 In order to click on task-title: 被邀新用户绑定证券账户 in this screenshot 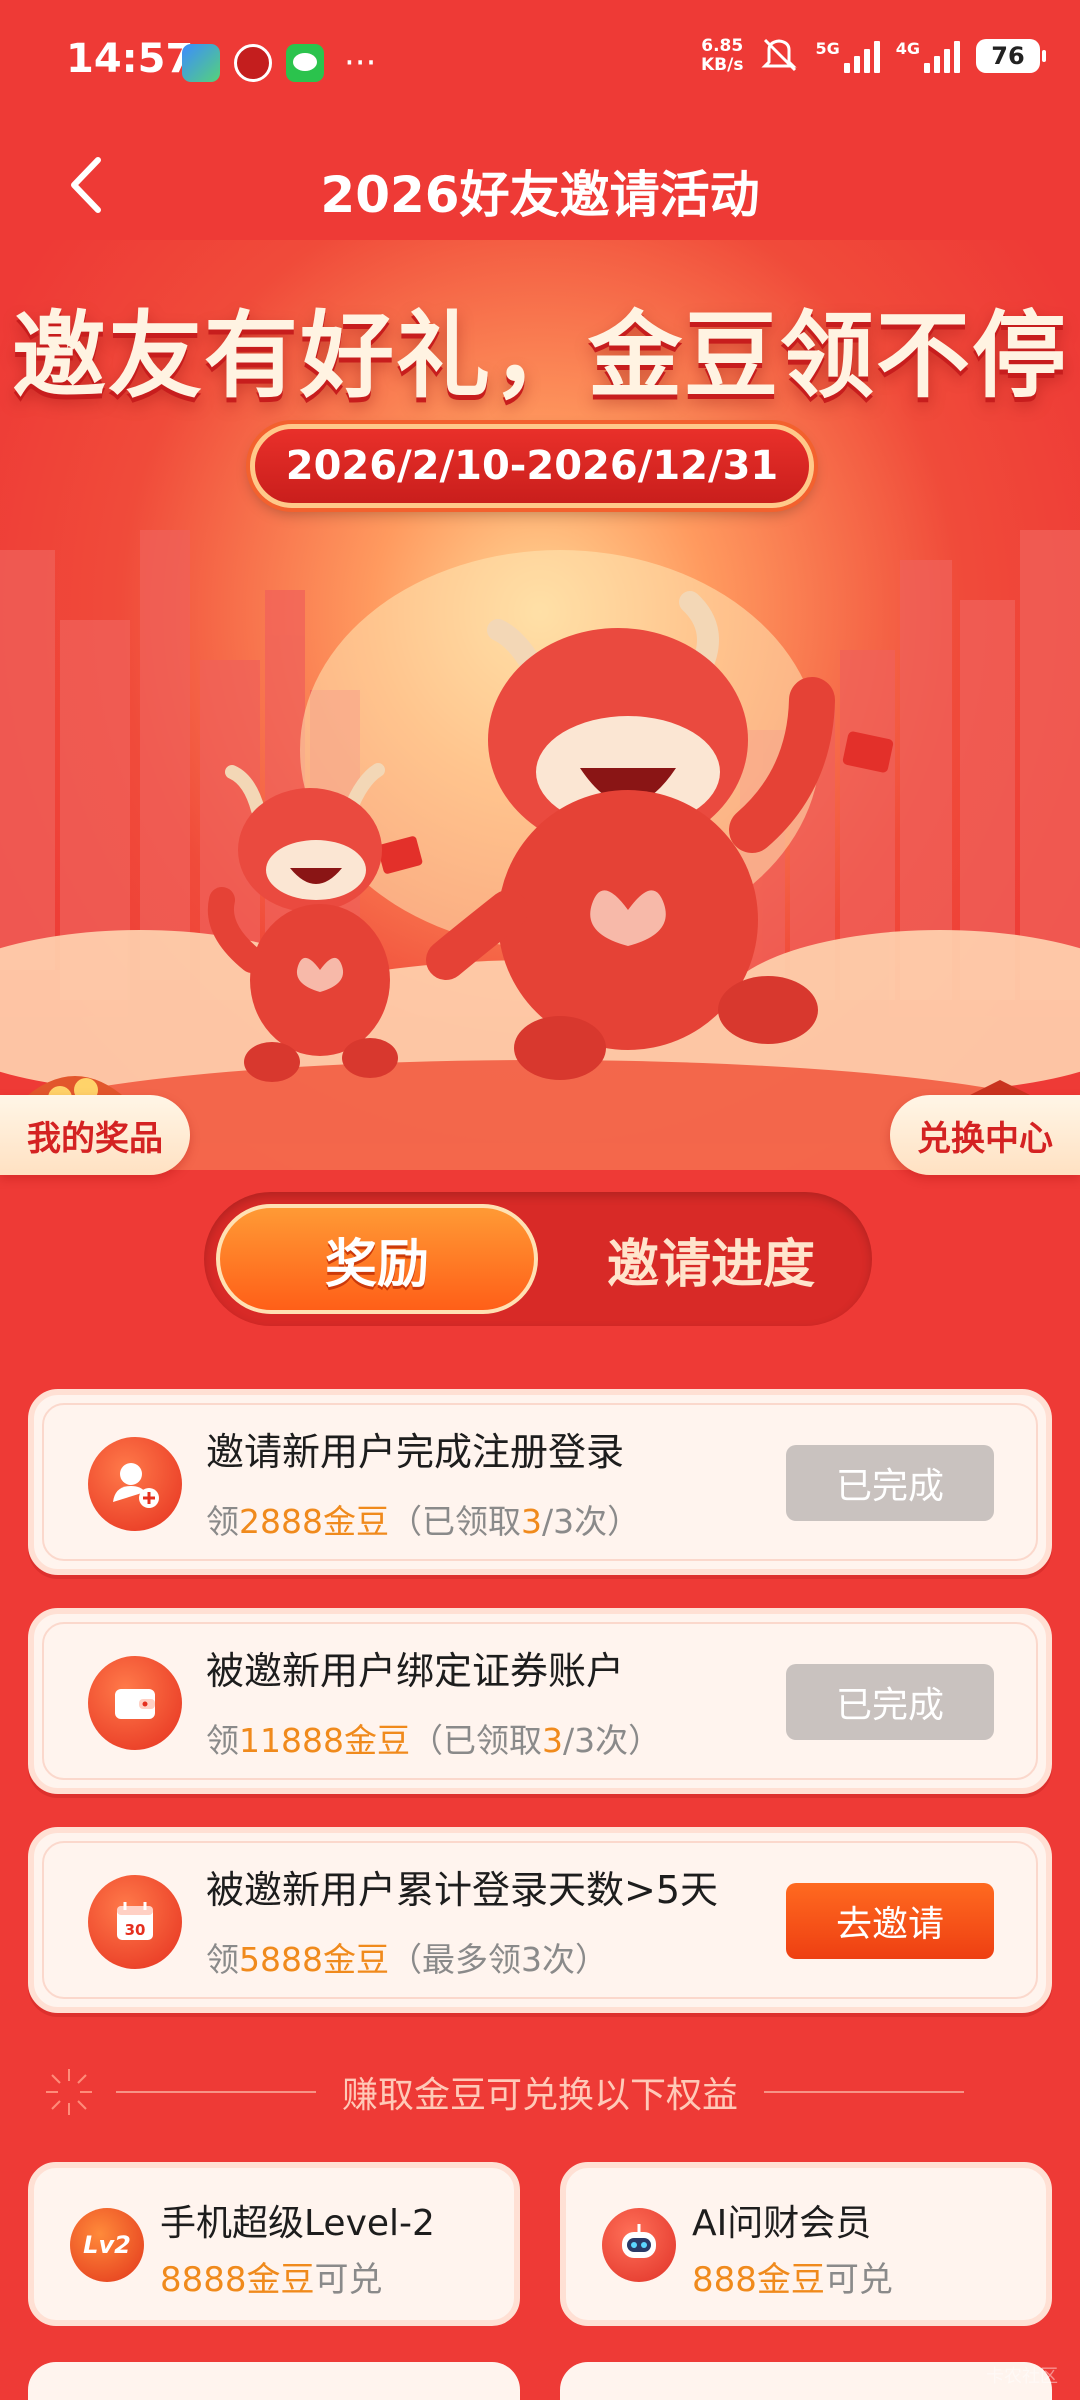, I will do `click(415, 1671)`.